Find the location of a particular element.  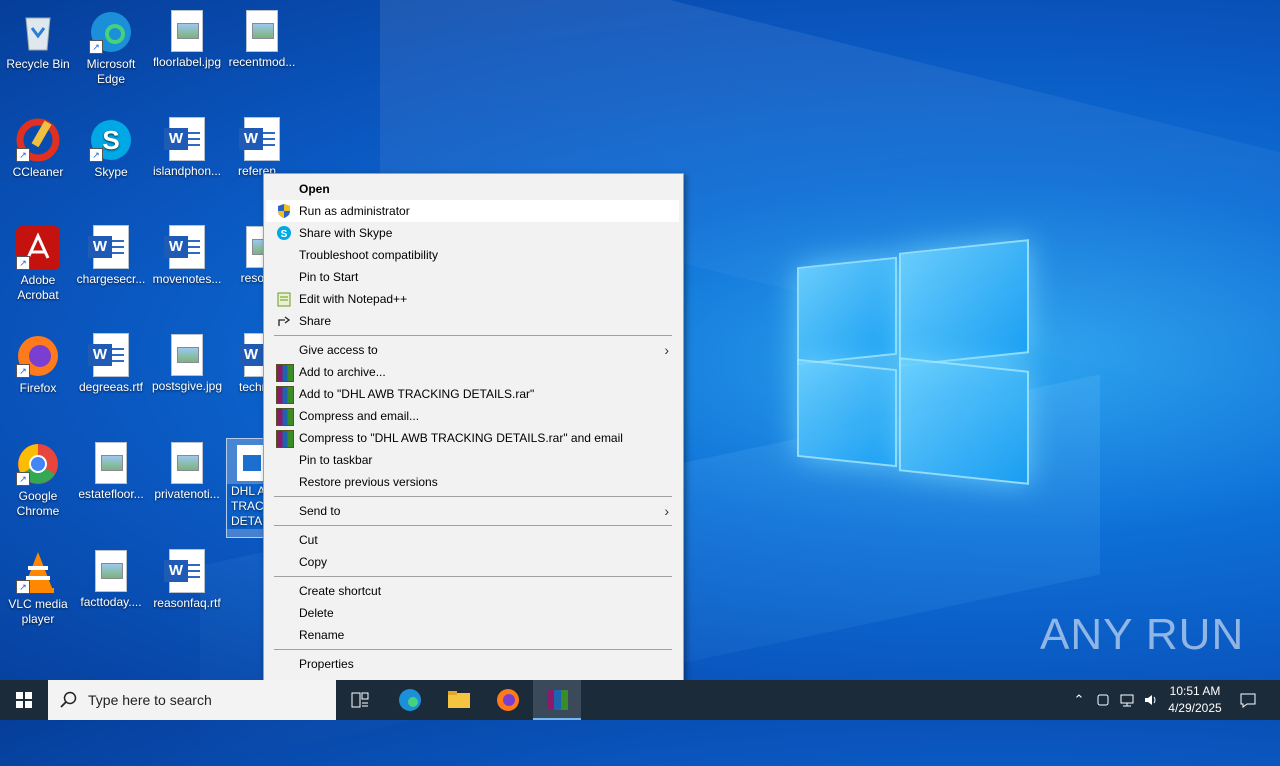

menu-item-share-with-skype: S Share with Skype is located at coordinates (472, 233).